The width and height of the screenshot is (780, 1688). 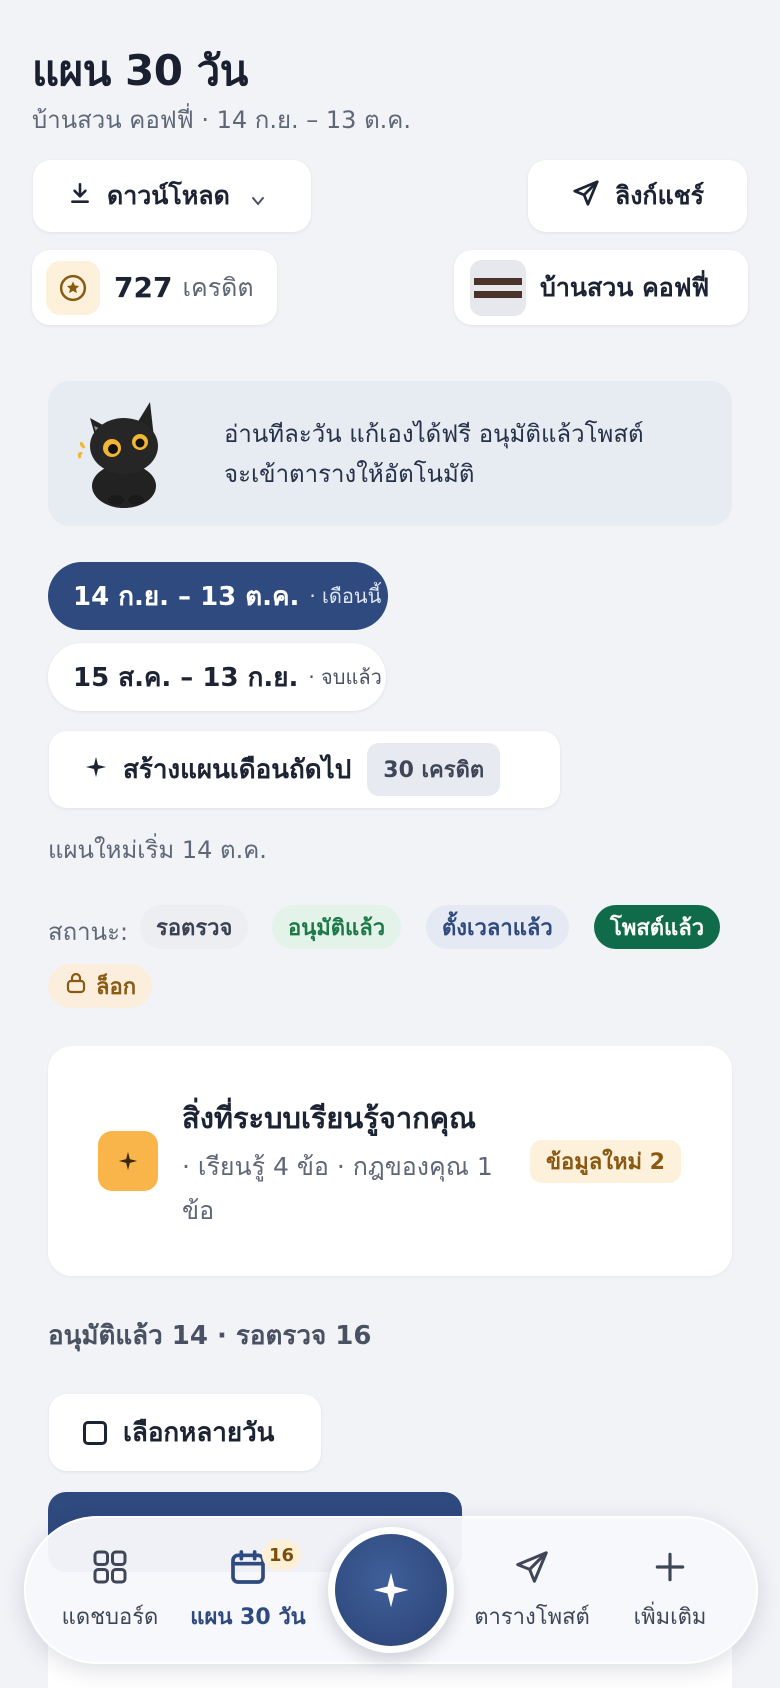 I want to click on locked-label: ล็อก, so click(x=116, y=987).